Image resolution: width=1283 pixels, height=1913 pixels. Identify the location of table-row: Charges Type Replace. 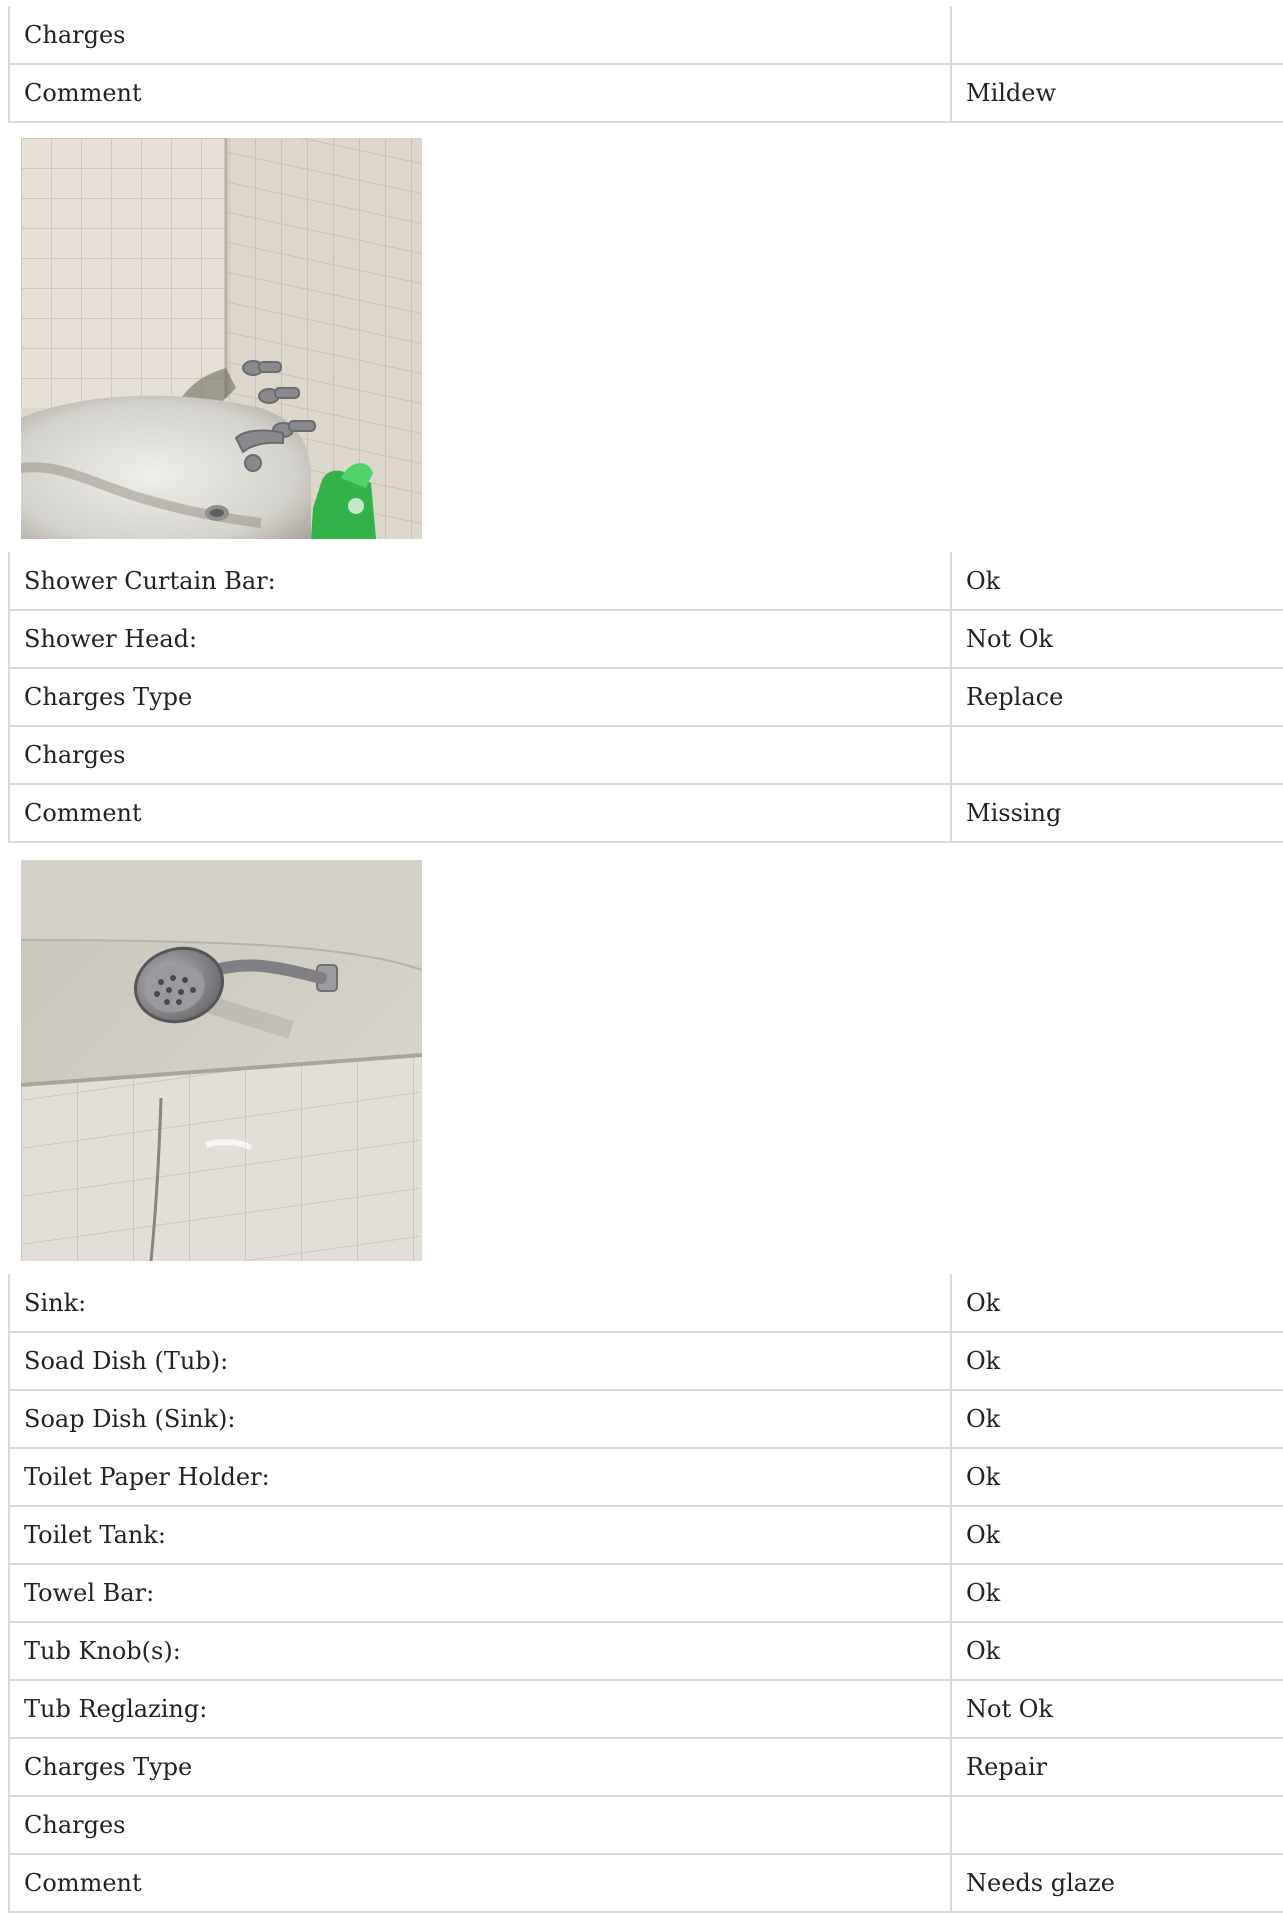
(645, 697).